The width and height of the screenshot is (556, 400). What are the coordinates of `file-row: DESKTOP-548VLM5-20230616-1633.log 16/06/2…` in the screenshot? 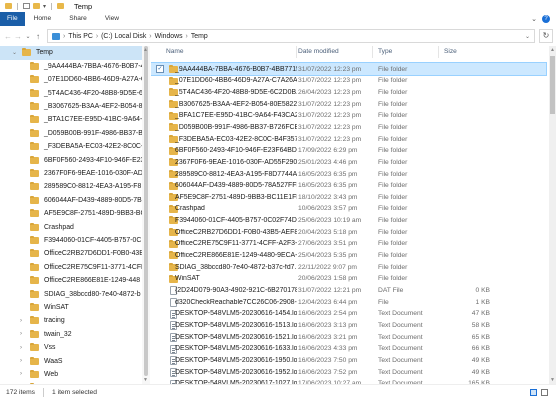 It's located at (348, 349).